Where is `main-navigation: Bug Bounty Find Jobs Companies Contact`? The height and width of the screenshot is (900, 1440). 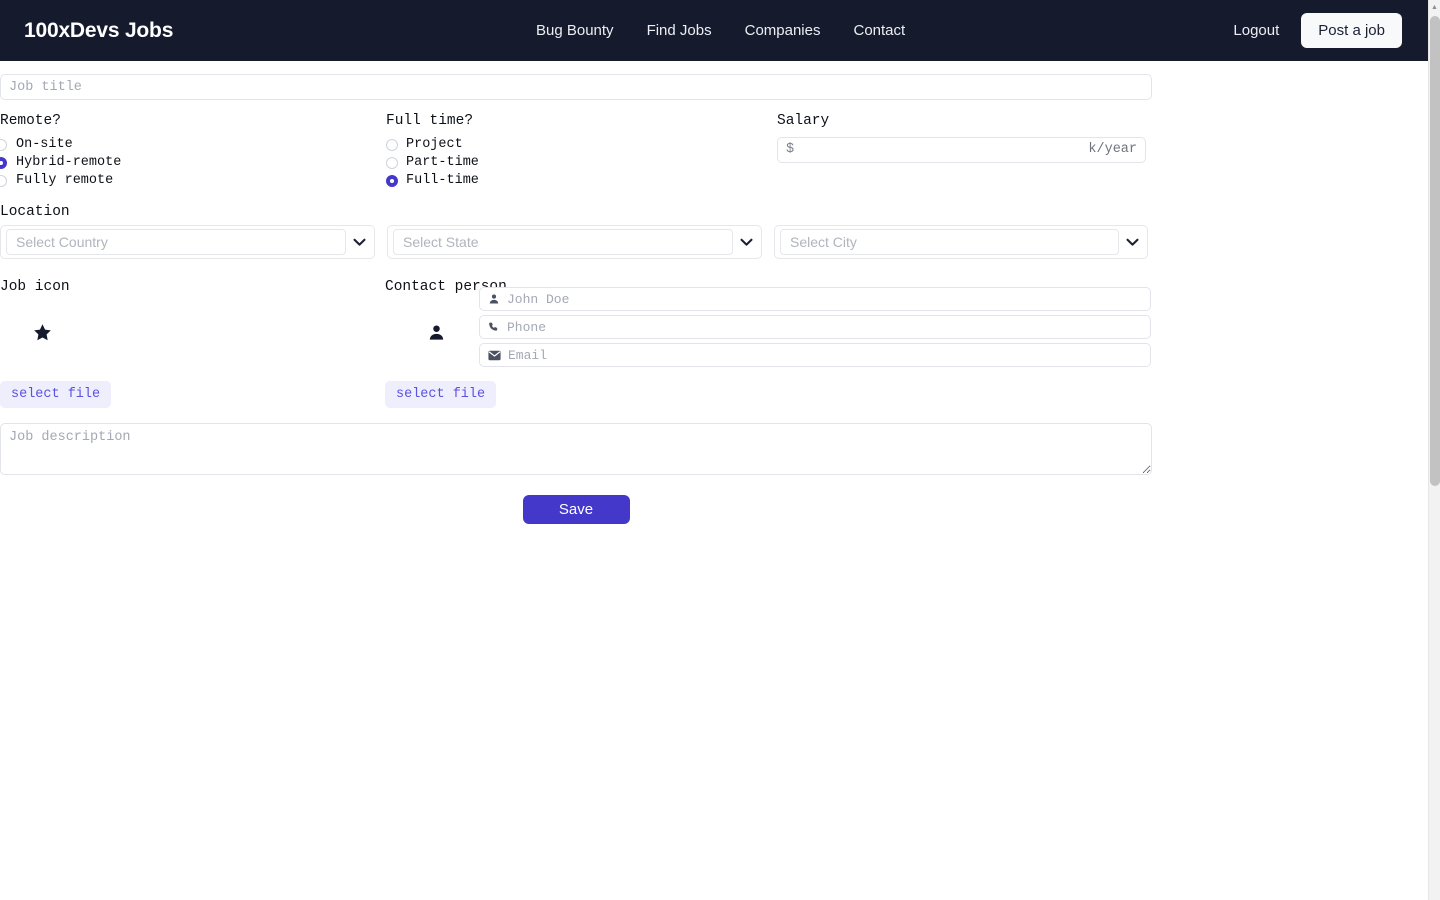
main-navigation: Bug Bounty Find Jobs Companies Contact is located at coordinates (720, 30).